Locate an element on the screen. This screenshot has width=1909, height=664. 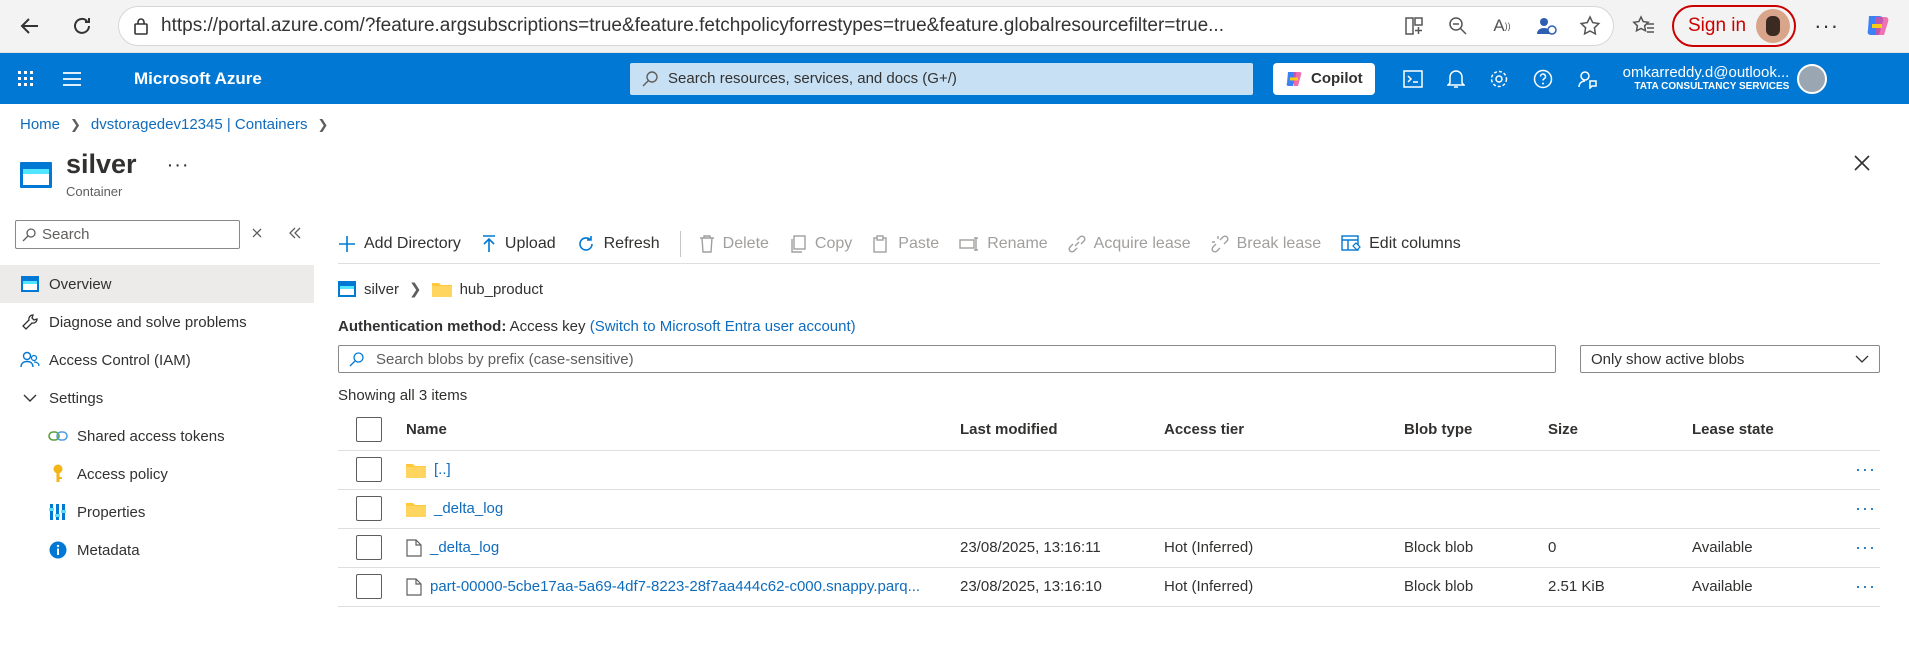
waffle-icon is located at coordinates (25, 78).